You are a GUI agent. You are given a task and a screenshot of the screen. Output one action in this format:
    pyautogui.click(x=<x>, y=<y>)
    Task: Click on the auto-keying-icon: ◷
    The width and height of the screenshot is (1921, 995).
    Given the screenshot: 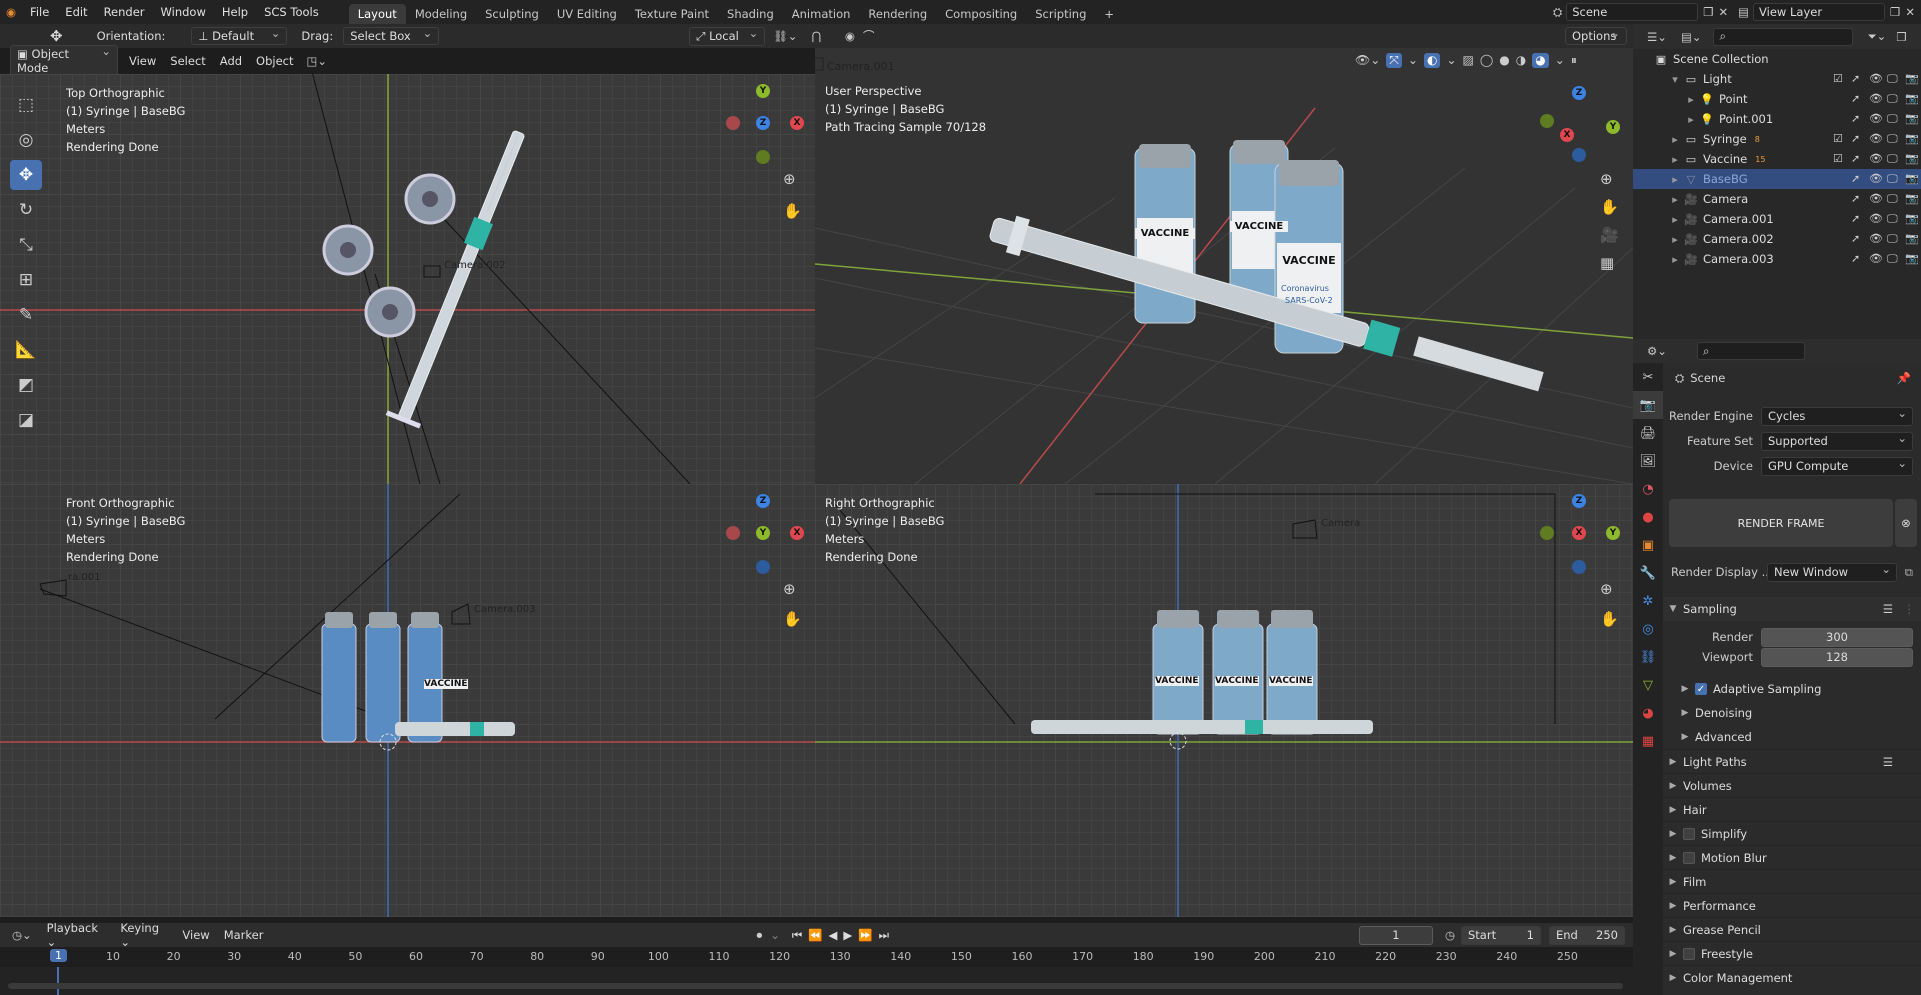 What is the action you would take?
    pyautogui.click(x=1450, y=935)
    